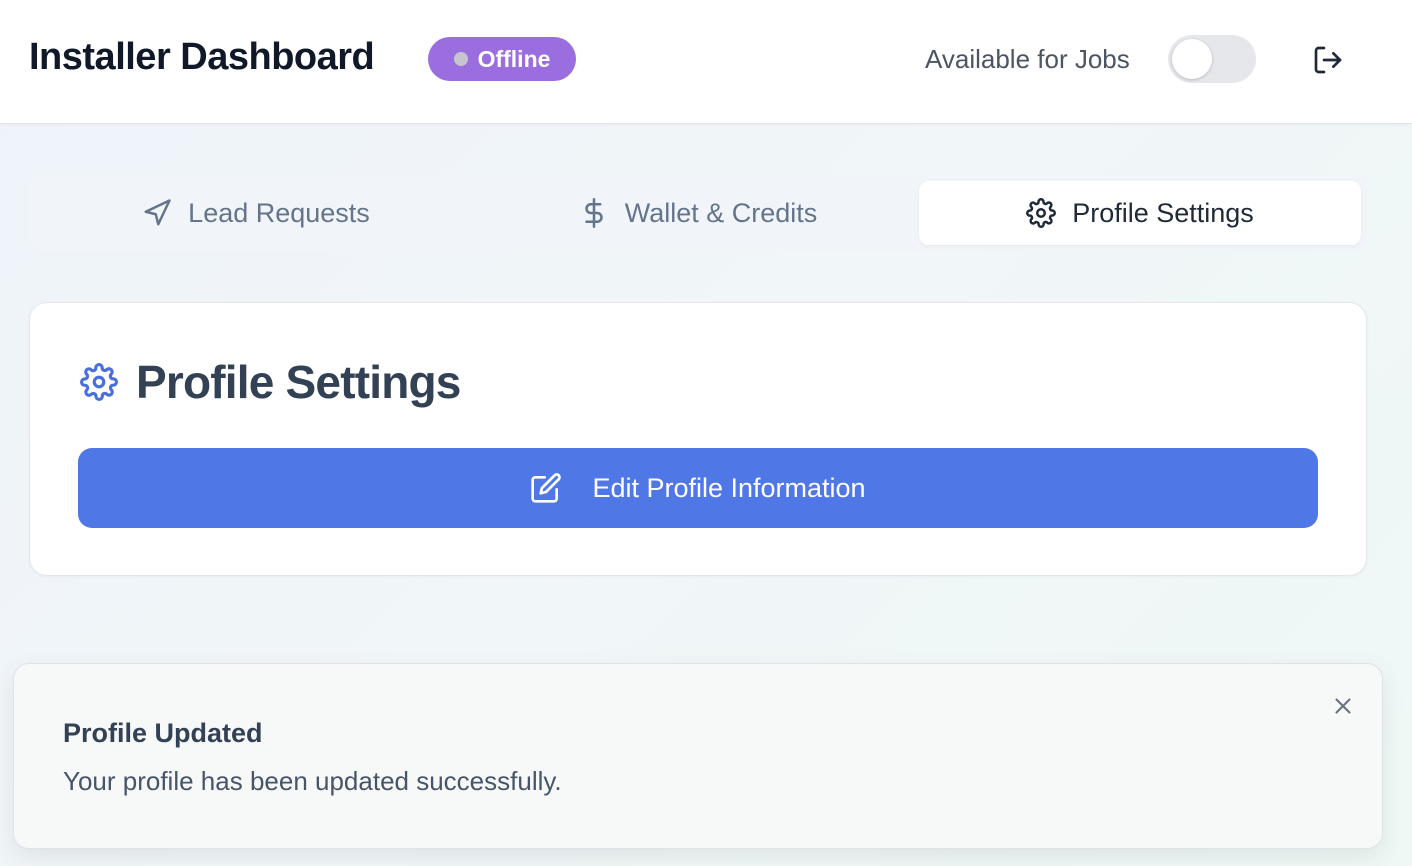  I want to click on logout-button, so click(1328, 60).